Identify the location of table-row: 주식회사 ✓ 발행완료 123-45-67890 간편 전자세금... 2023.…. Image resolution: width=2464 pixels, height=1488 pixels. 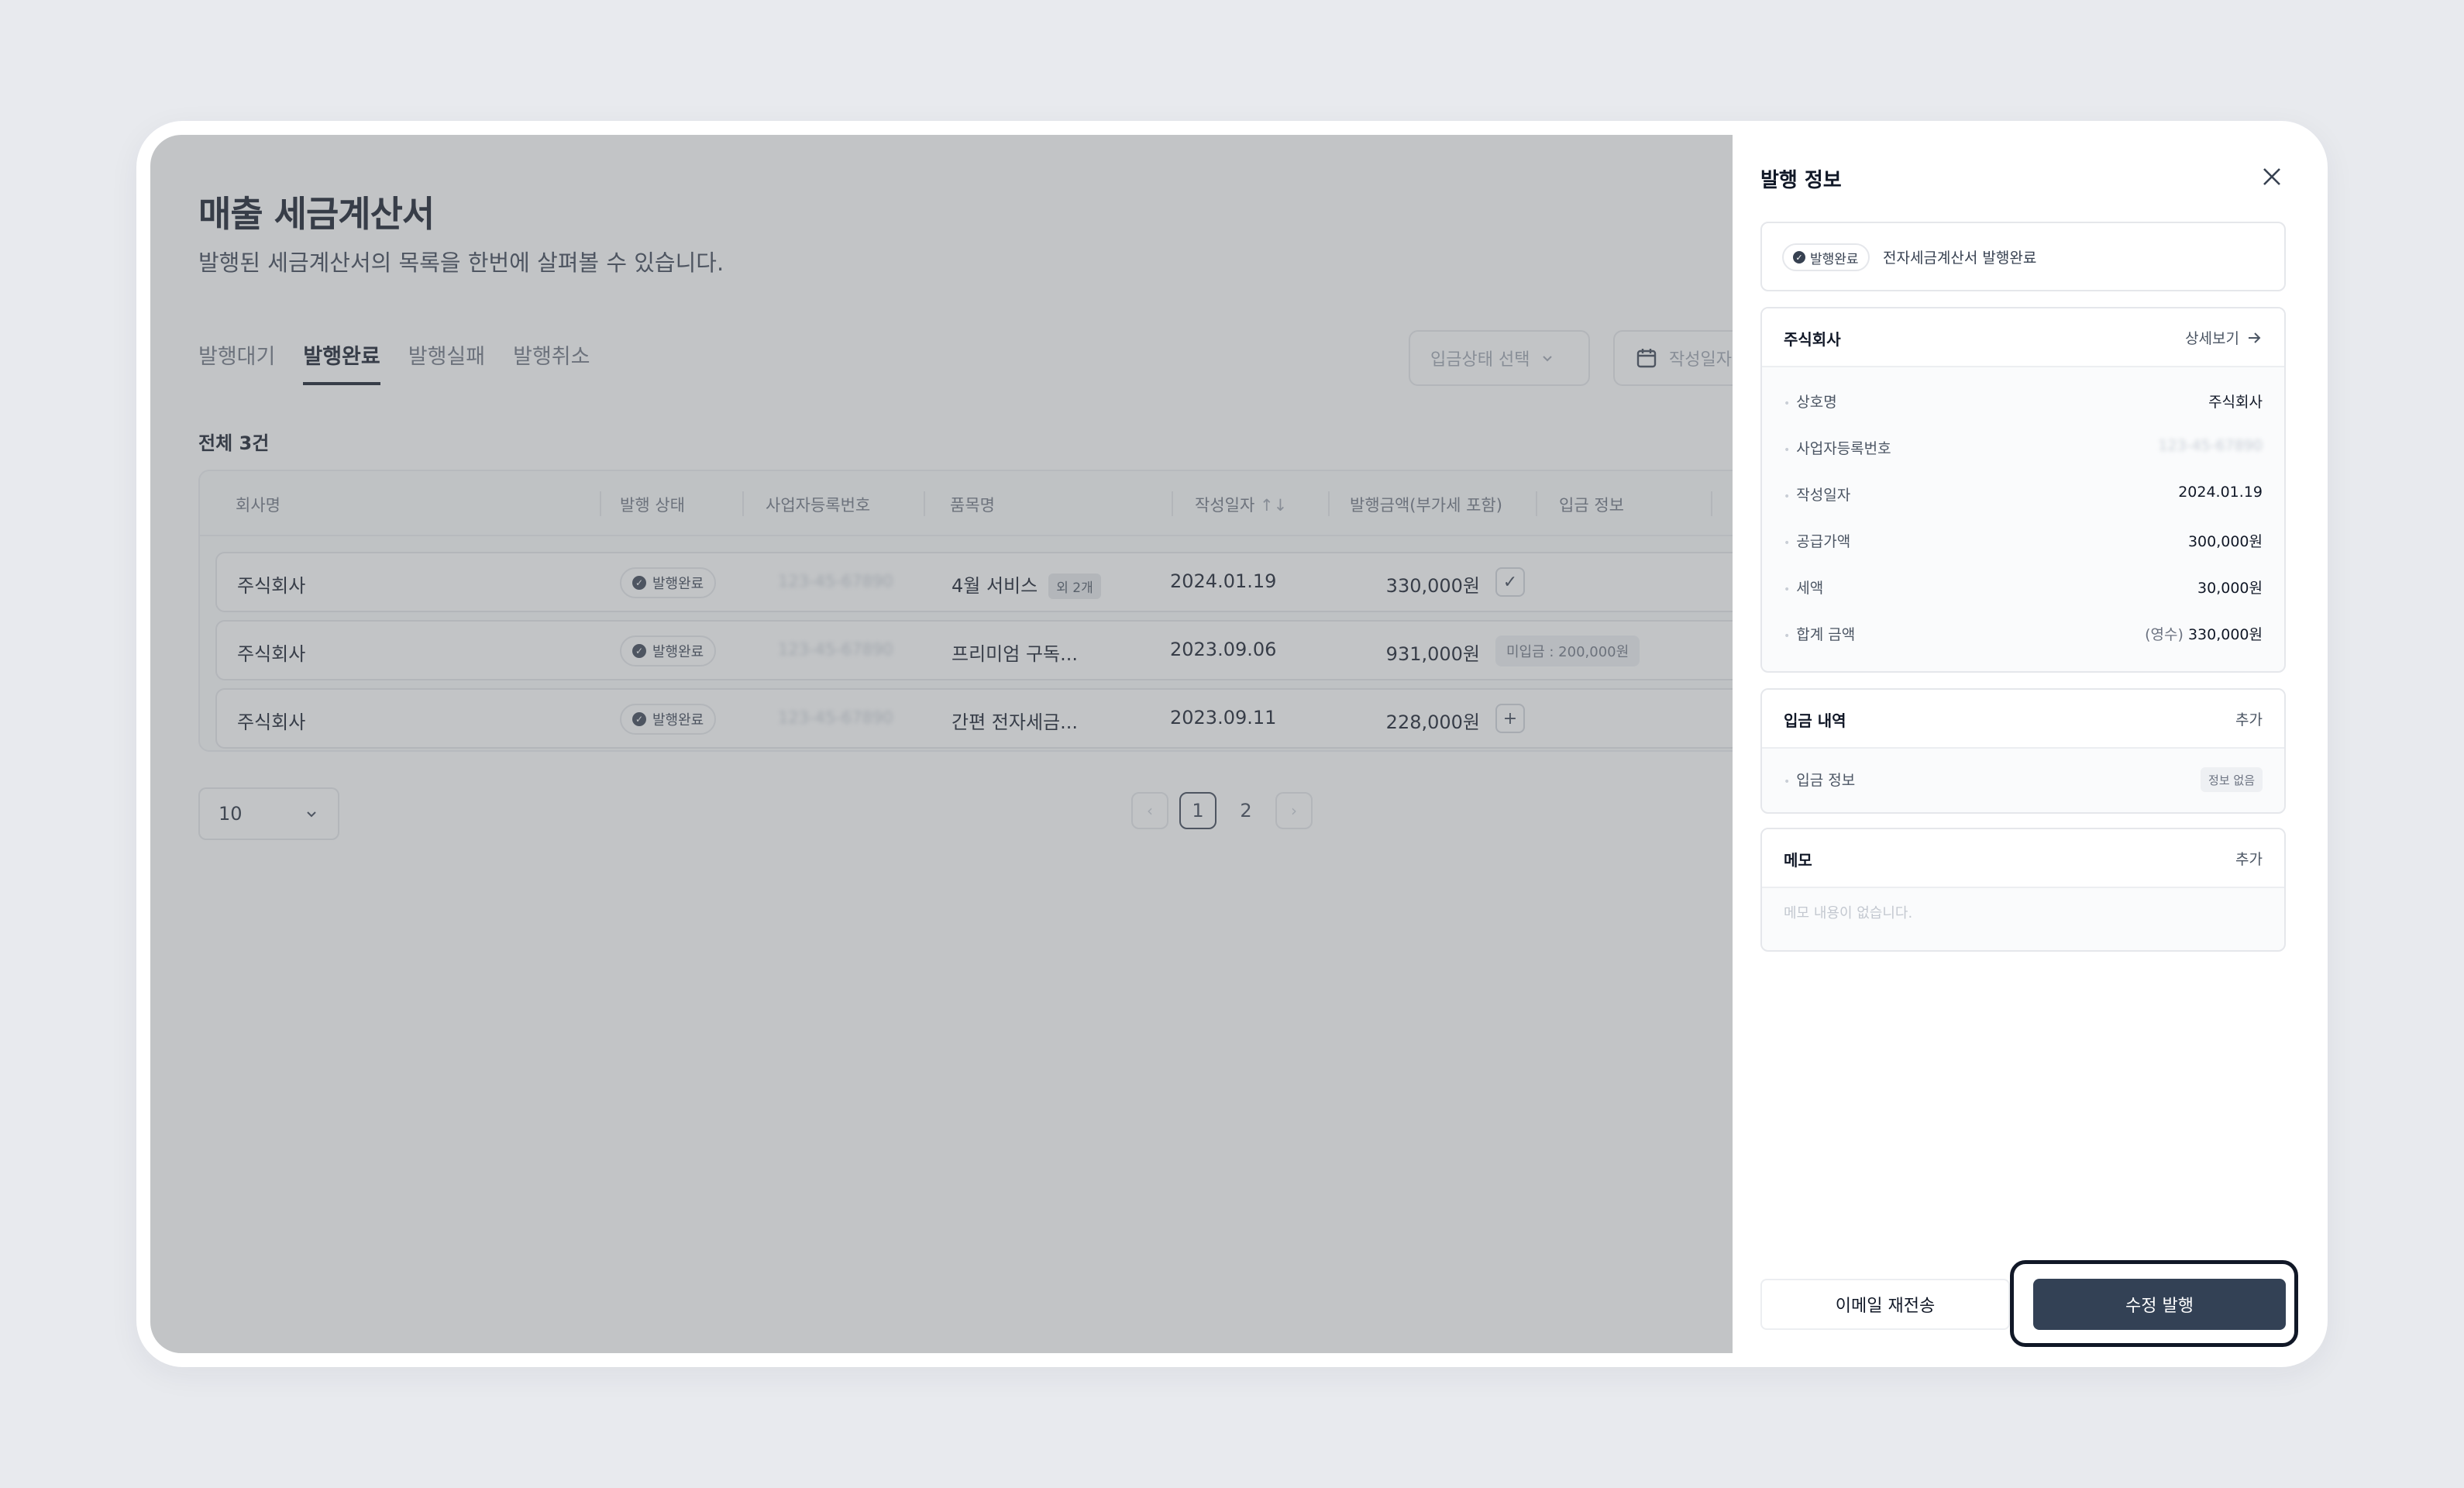
(974, 718).